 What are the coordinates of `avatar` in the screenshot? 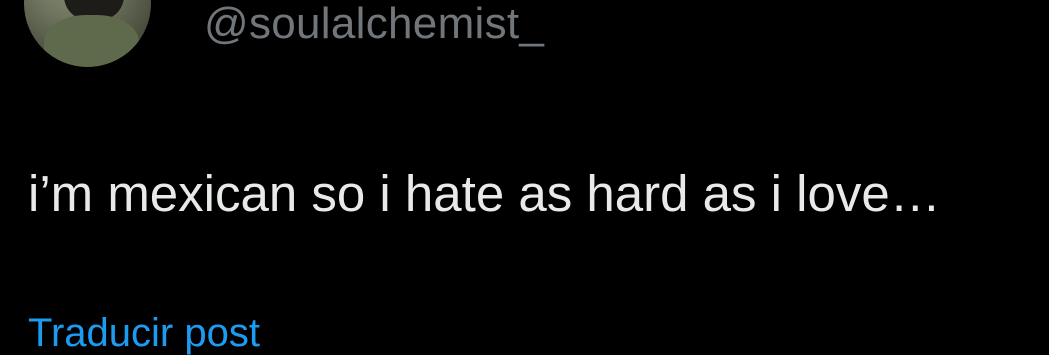 It's located at (87, 33).